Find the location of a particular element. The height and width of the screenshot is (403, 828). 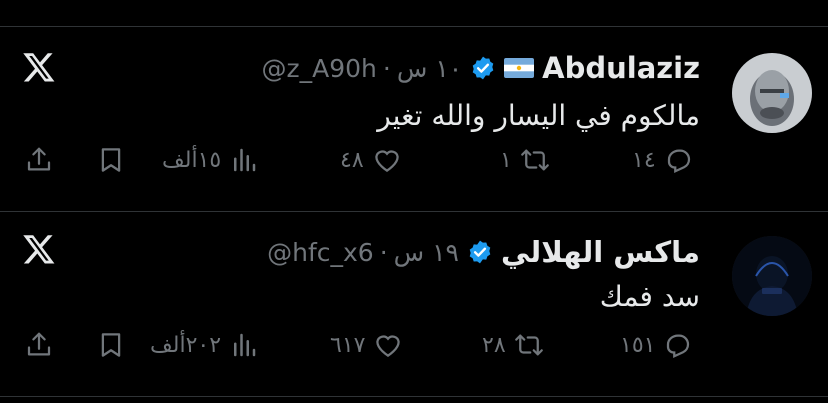

like-count: ٤٨ is located at coordinates (352, 160).